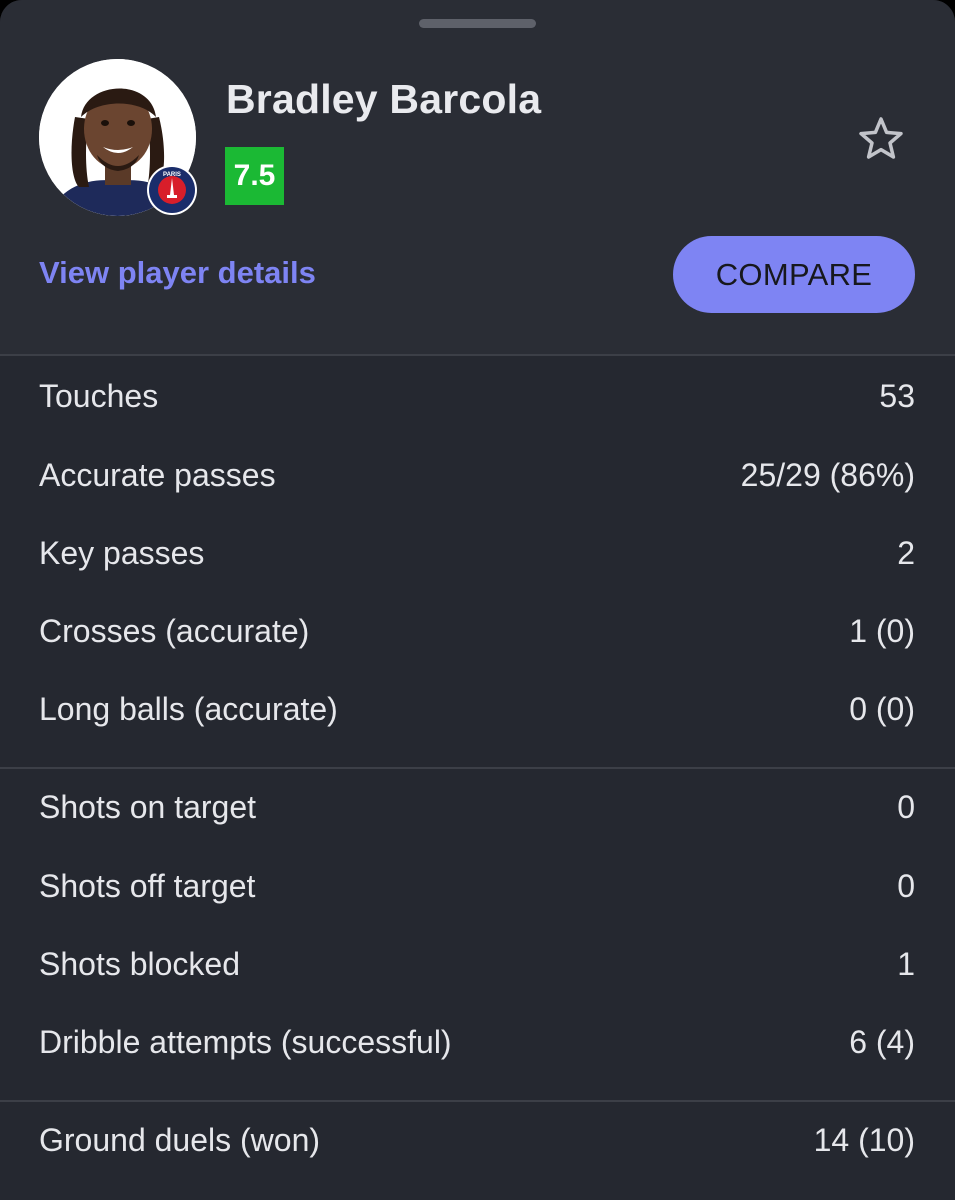 Image resolution: width=955 pixels, height=1200 pixels. What do you see at coordinates (881, 139) in the screenshot?
I see `star-outline-icon` at bounding box center [881, 139].